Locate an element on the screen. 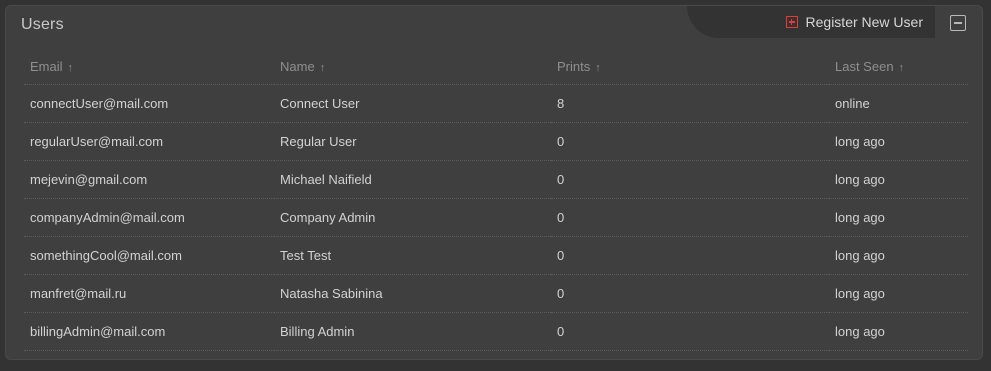 The height and width of the screenshot is (371, 991). column-header-last-seen: Last Seen ↑ is located at coordinates (898, 67).